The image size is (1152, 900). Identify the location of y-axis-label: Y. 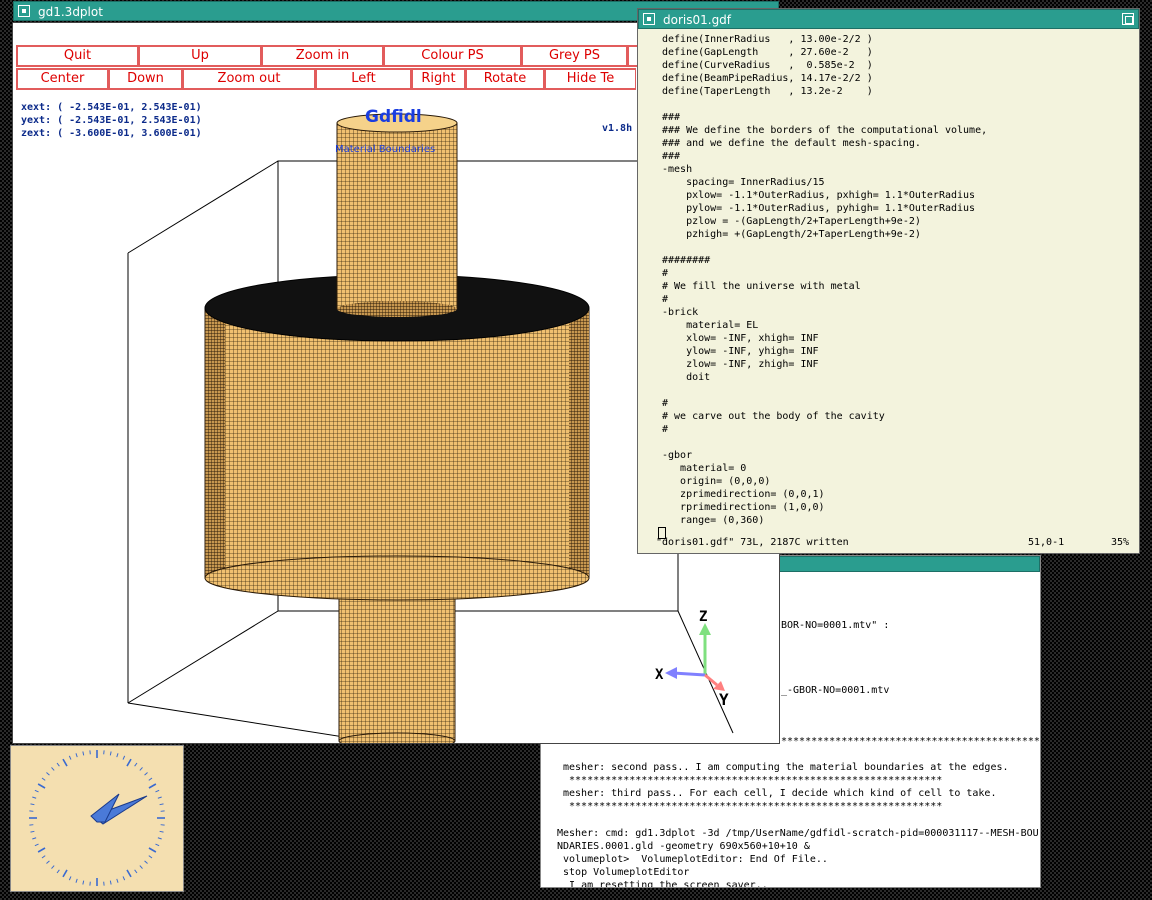
(724, 699).